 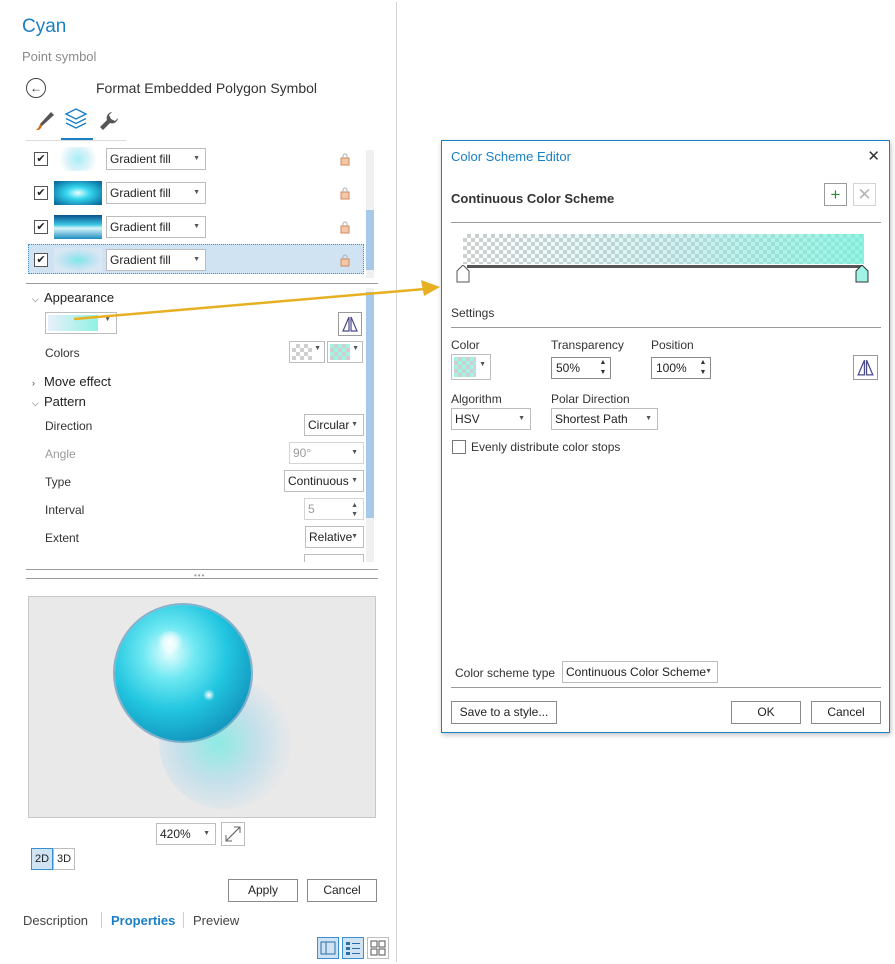 I want to click on grid-view-icon, so click(x=378, y=948).